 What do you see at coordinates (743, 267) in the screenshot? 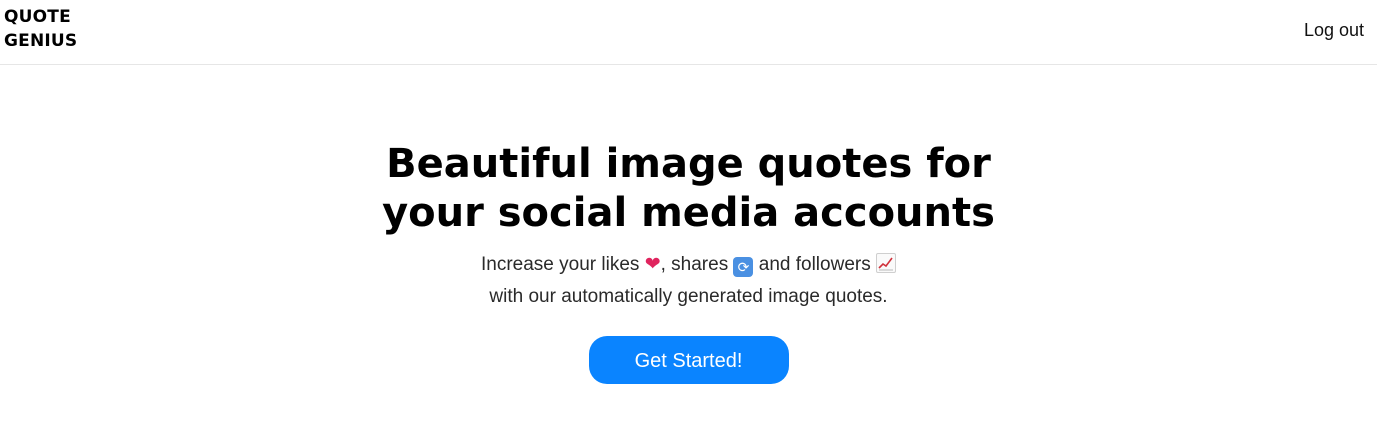
I see `repeat-icon: ⟳` at bounding box center [743, 267].